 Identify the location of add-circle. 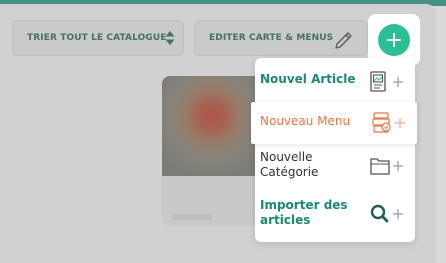
(394, 40).